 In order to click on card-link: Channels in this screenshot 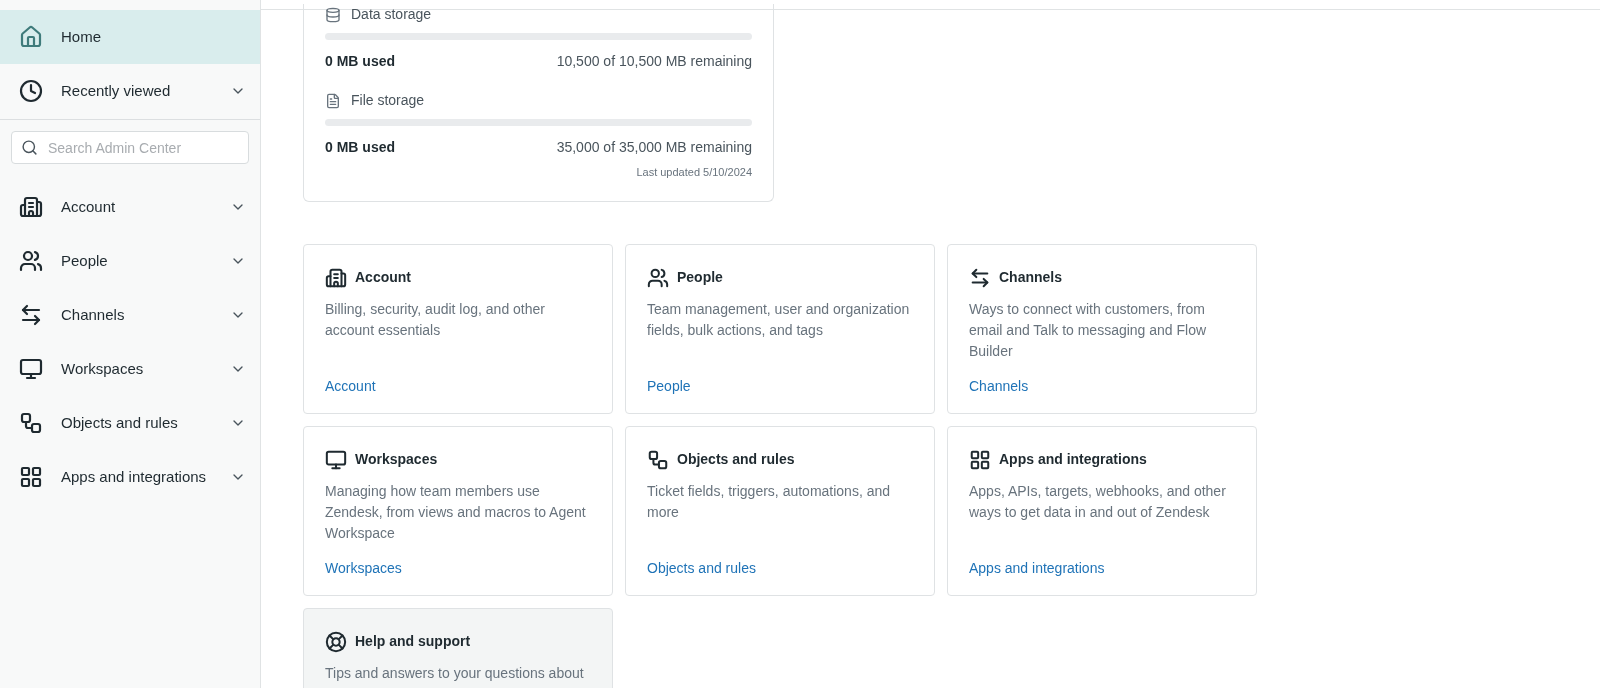, I will do `click(1102, 386)`.